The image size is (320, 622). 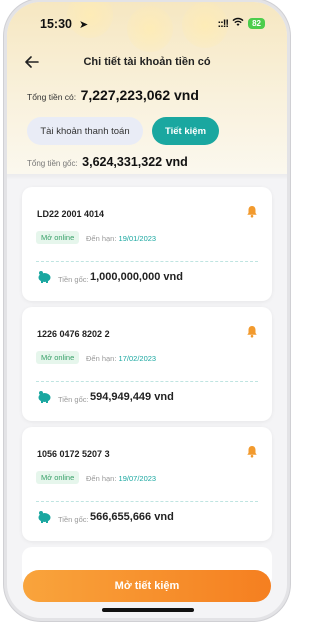 I want to click on page-title: Chi tiết tài khoản tiền có, so click(x=147, y=62).